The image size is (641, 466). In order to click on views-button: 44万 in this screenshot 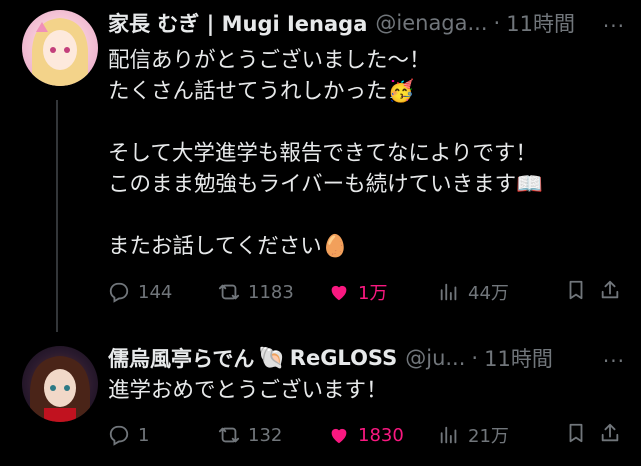, I will do `click(493, 292)`.